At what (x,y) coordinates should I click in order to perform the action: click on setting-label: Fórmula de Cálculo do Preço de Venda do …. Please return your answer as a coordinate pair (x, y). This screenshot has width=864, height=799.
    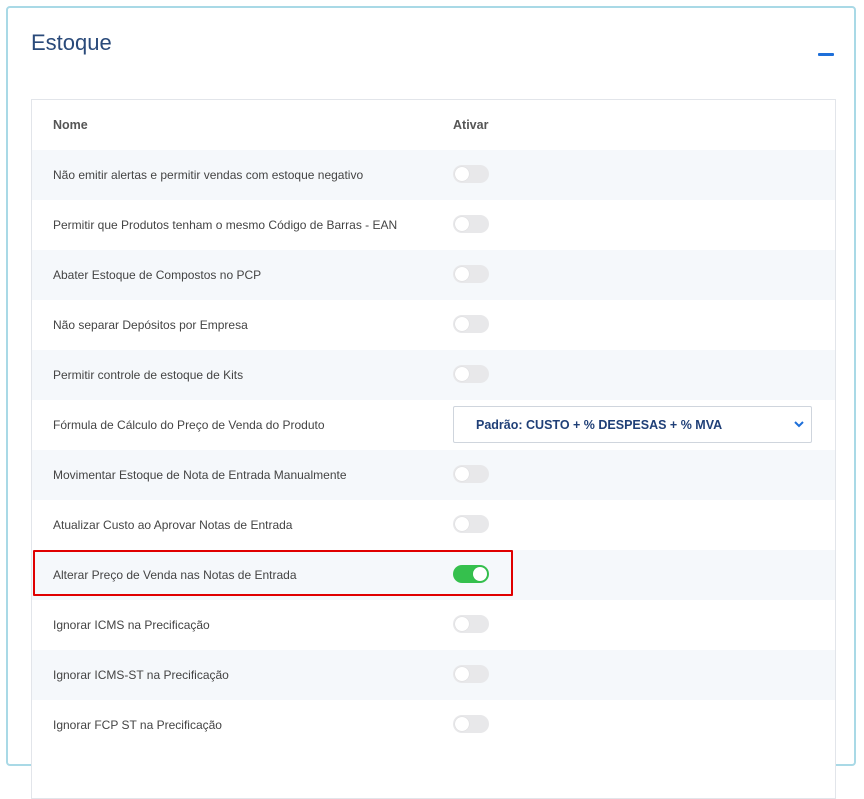
    Looking at the image, I should click on (189, 425).